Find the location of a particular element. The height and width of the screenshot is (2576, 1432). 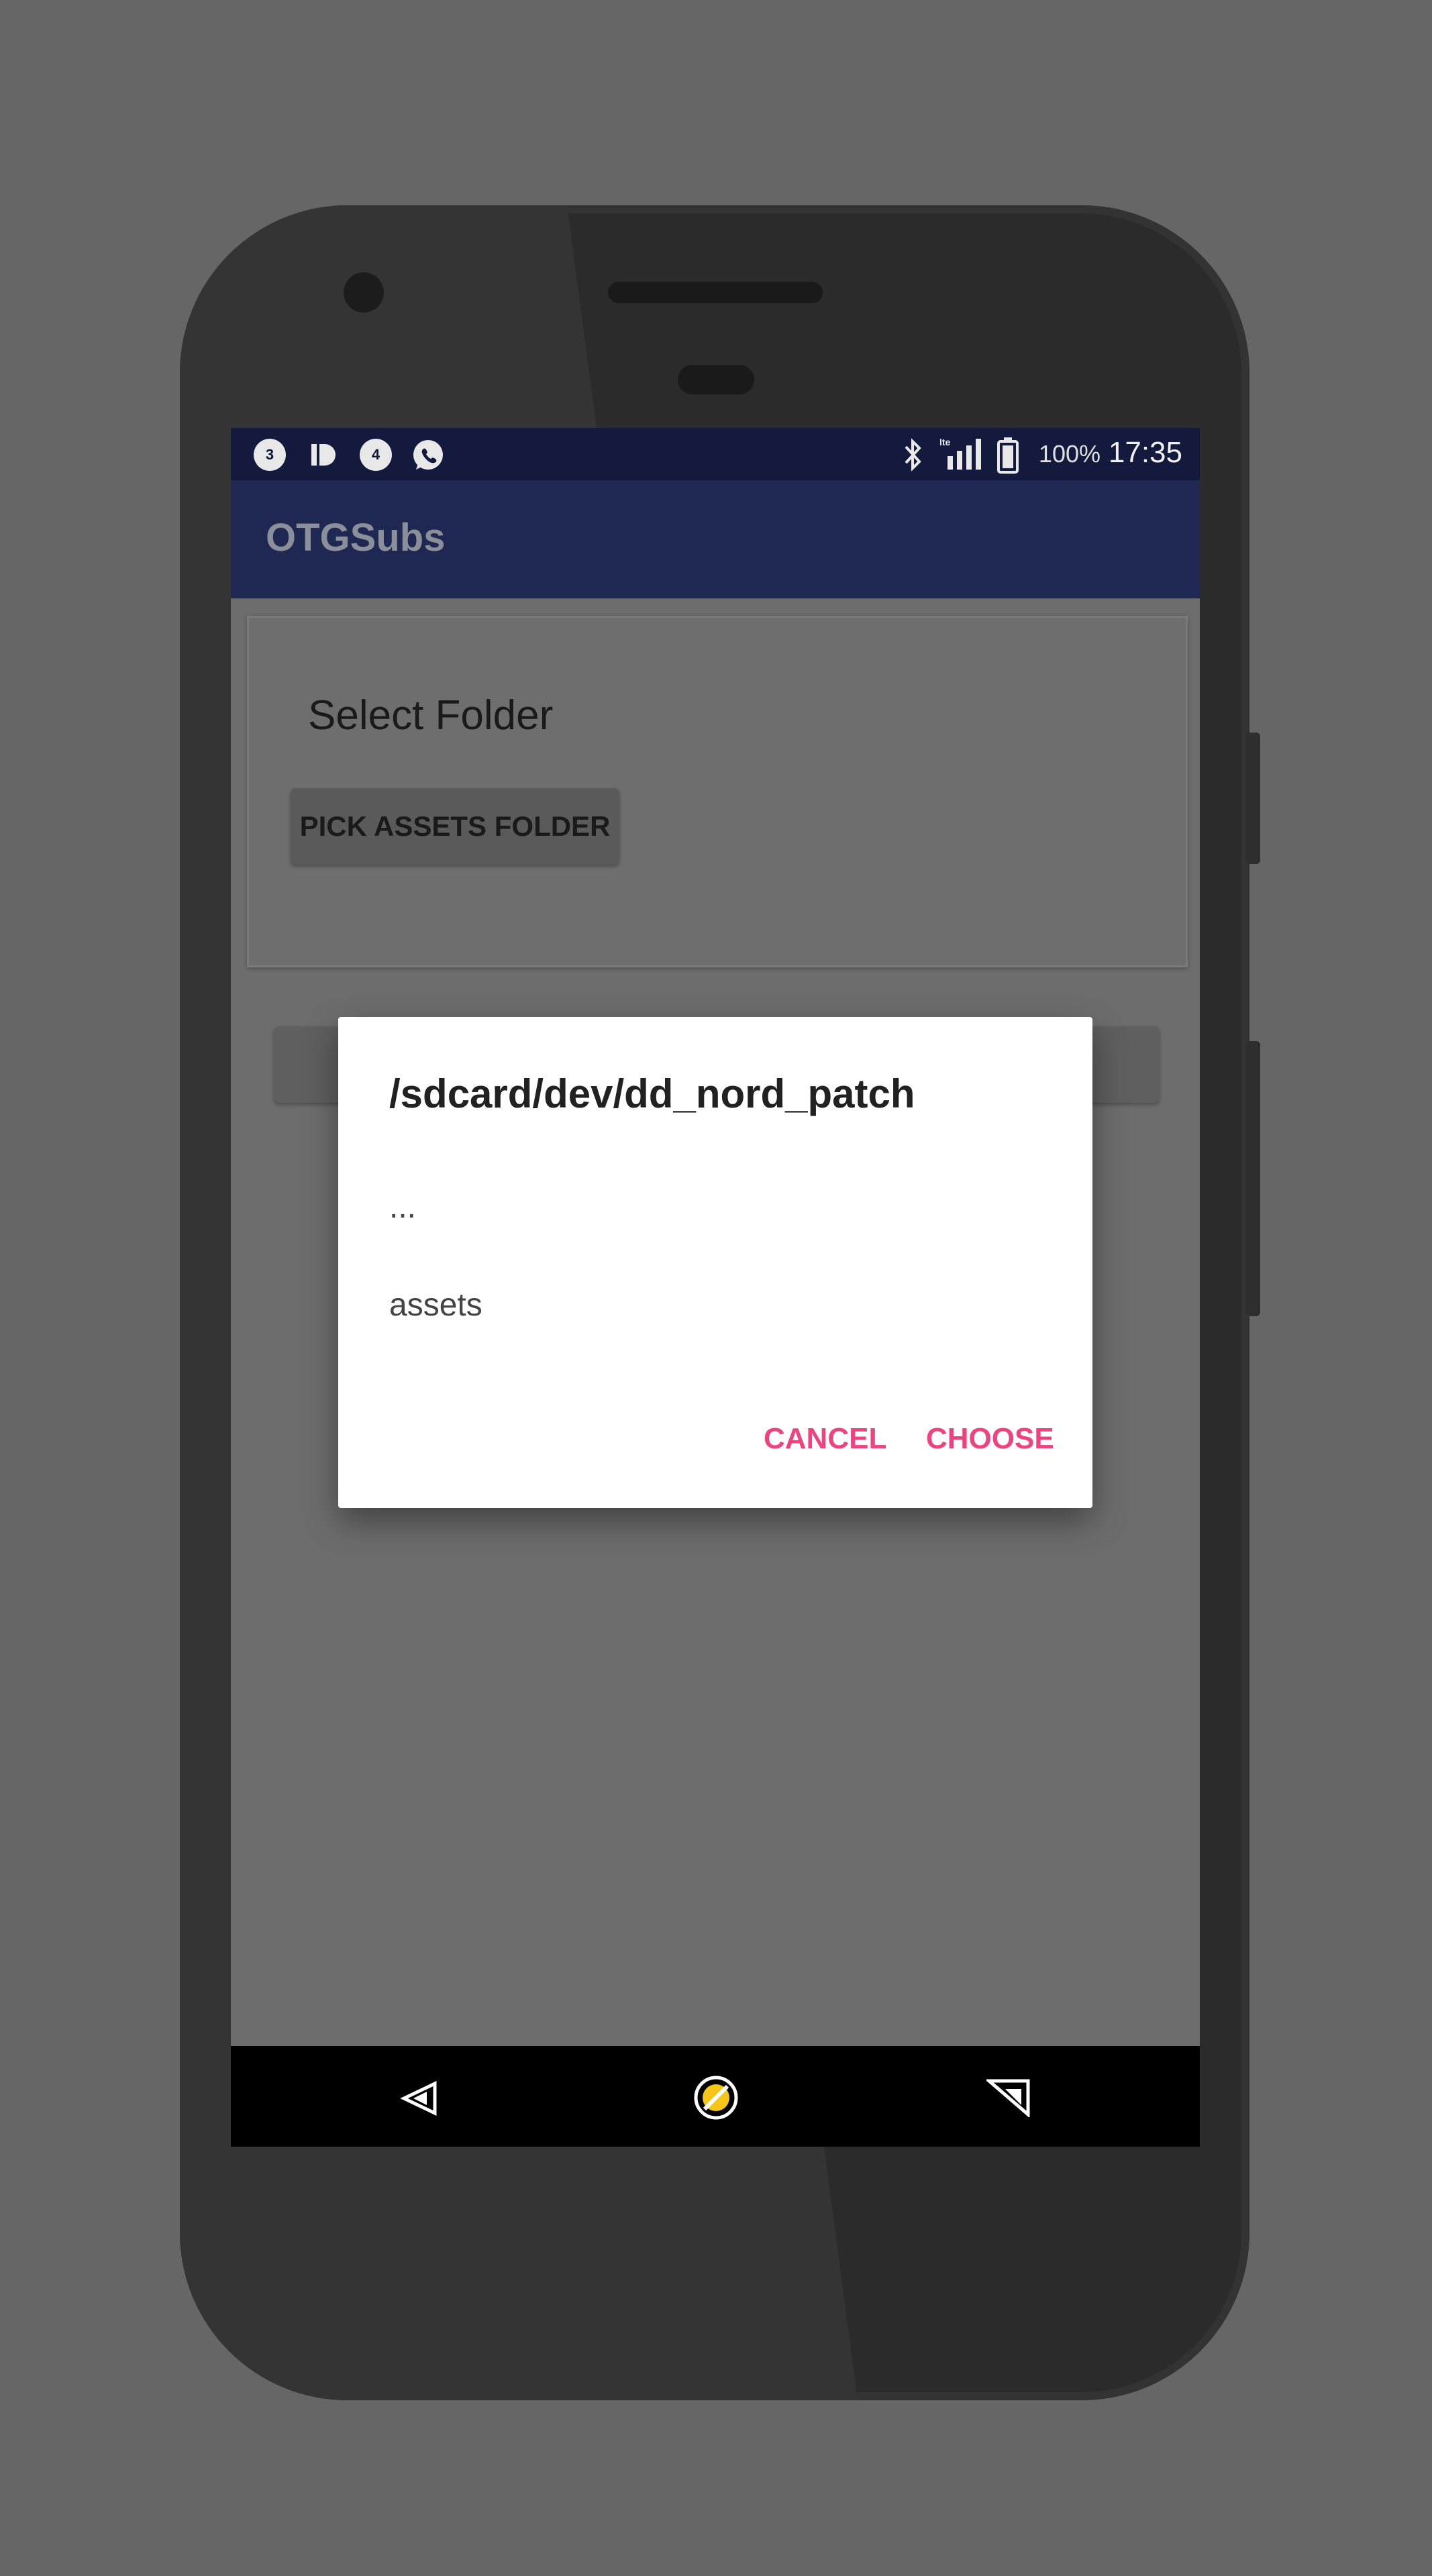

cancel-button: CANCEL is located at coordinates (825, 1439).